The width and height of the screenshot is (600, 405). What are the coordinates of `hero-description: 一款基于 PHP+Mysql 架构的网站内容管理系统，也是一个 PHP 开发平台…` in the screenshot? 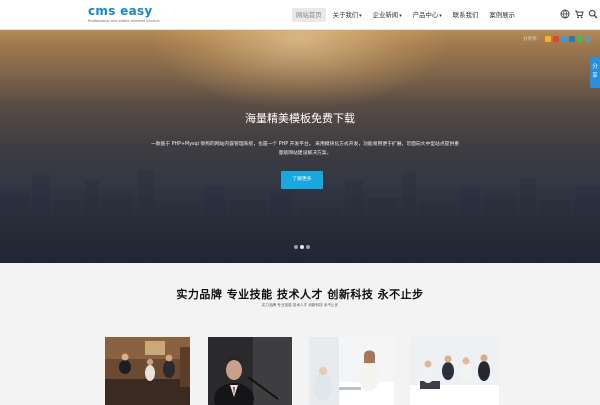 It's located at (305, 149).